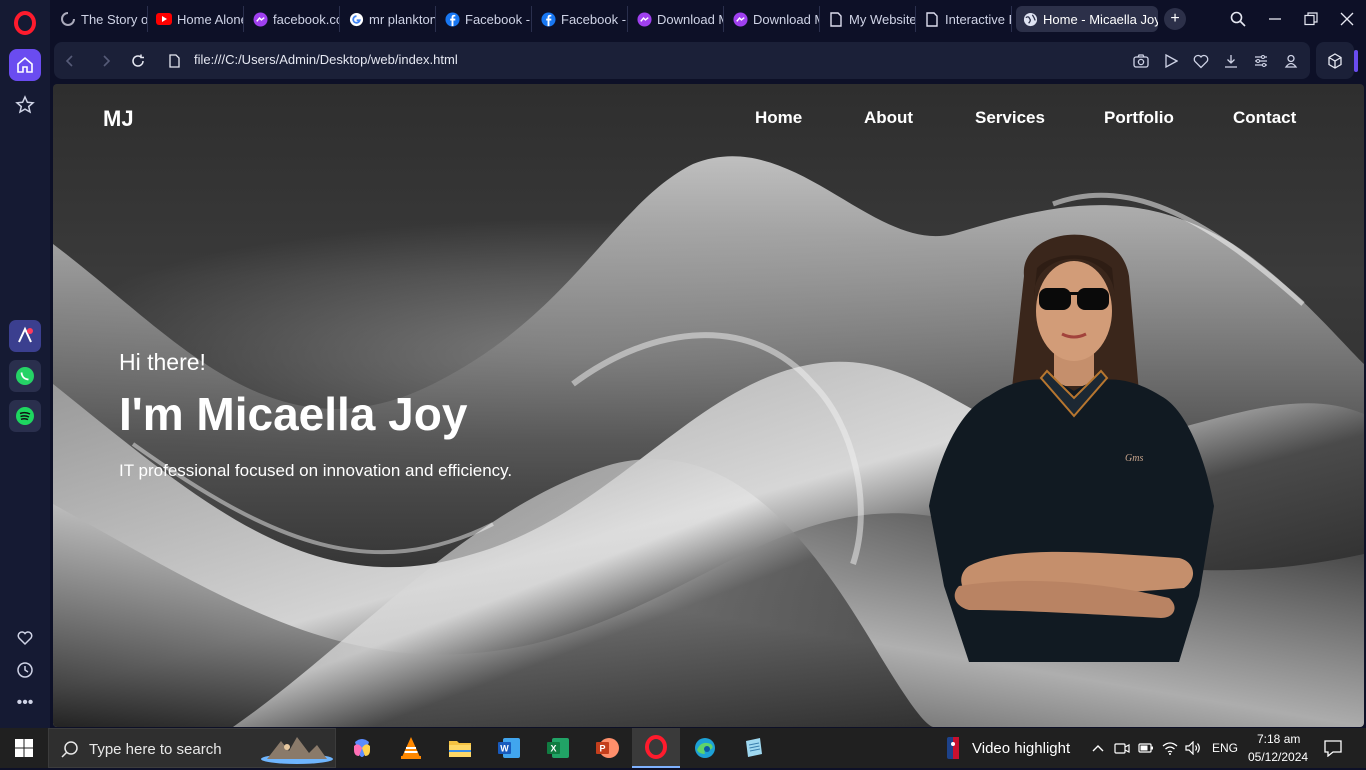  Describe the element at coordinates (1030, 19) in the screenshot. I see `globe-icon` at that location.